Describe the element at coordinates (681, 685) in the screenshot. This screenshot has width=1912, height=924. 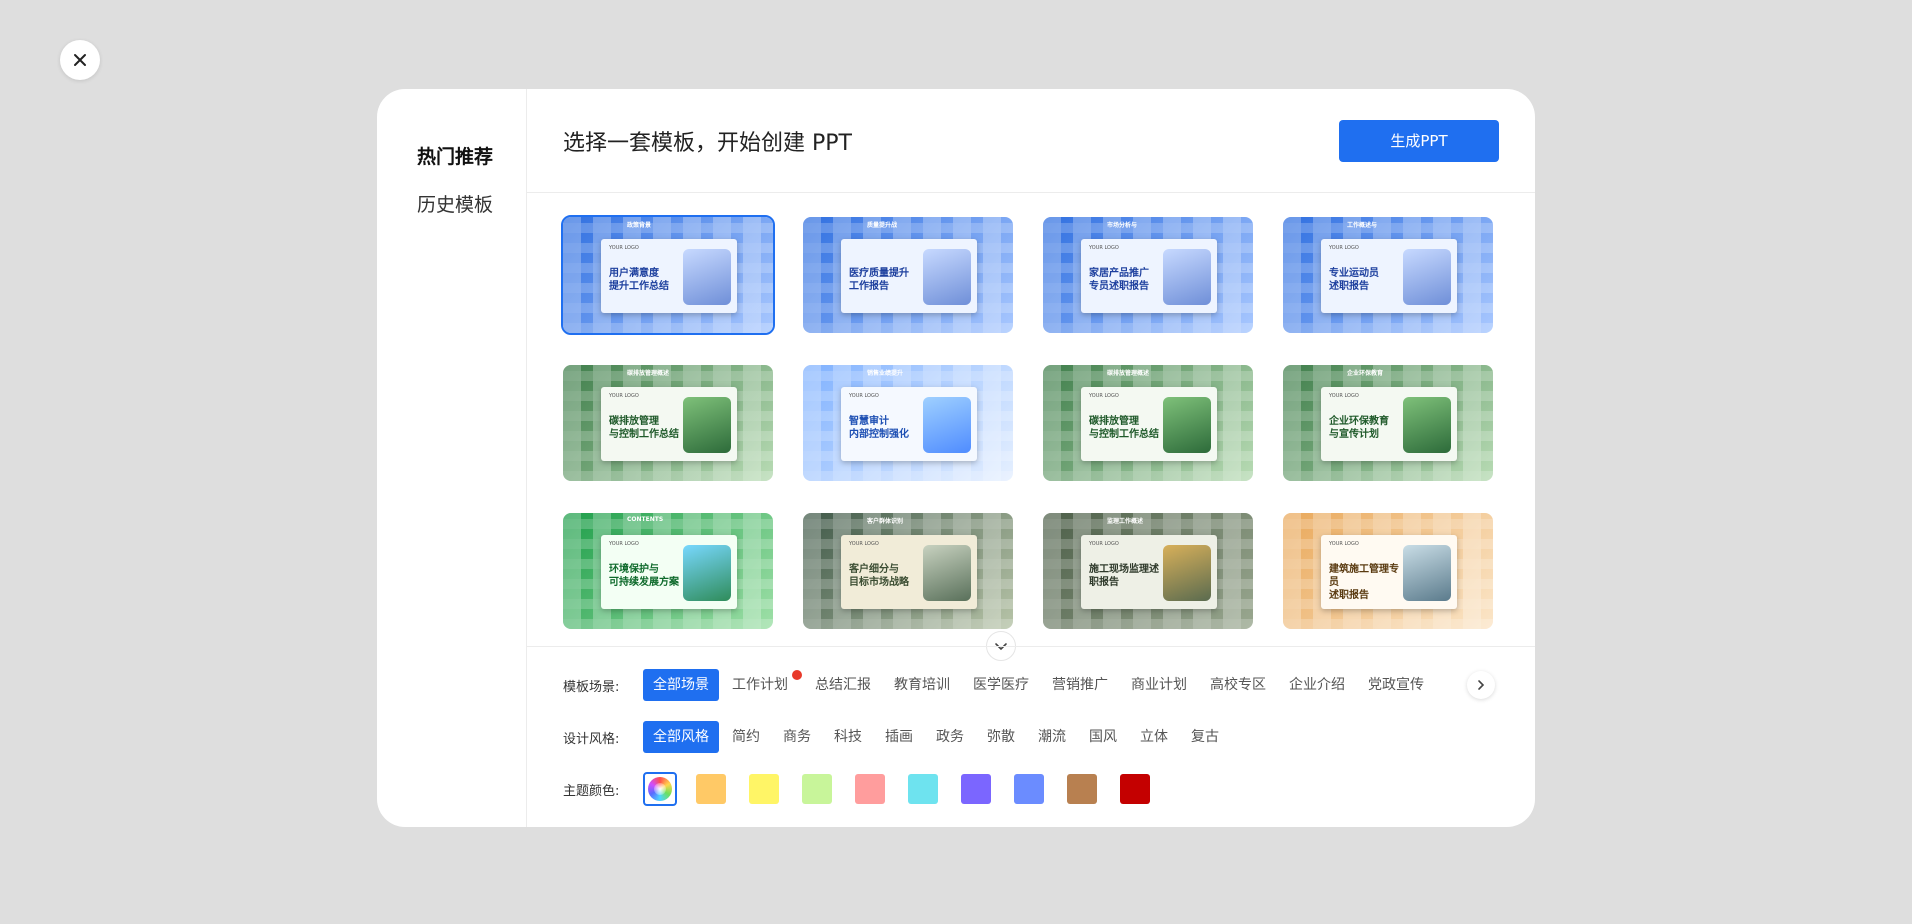
I see `scene-chip: 全部场景` at that location.